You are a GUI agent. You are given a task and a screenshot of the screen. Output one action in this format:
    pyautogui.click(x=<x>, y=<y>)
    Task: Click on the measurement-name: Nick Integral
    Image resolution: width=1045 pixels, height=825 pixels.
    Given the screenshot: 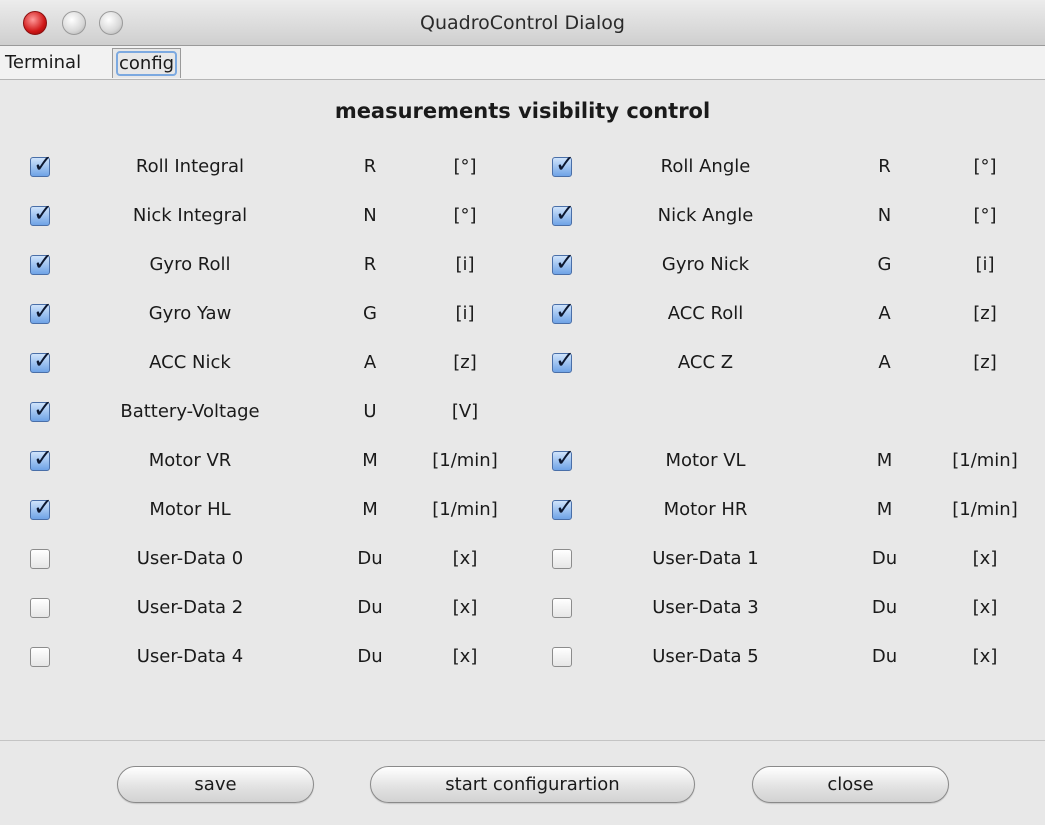 What is the action you would take?
    pyautogui.click(x=190, y=215)
    